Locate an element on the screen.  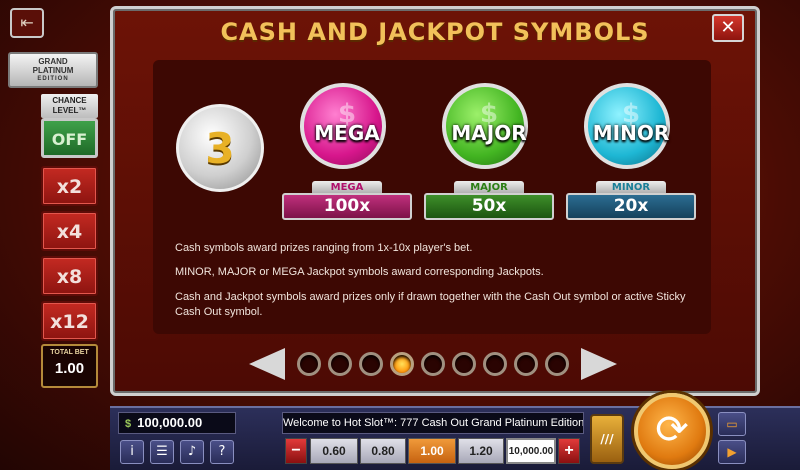
page-title: CASH AND JACKPOT SYMBOLS is located at coordinates (435, 32).